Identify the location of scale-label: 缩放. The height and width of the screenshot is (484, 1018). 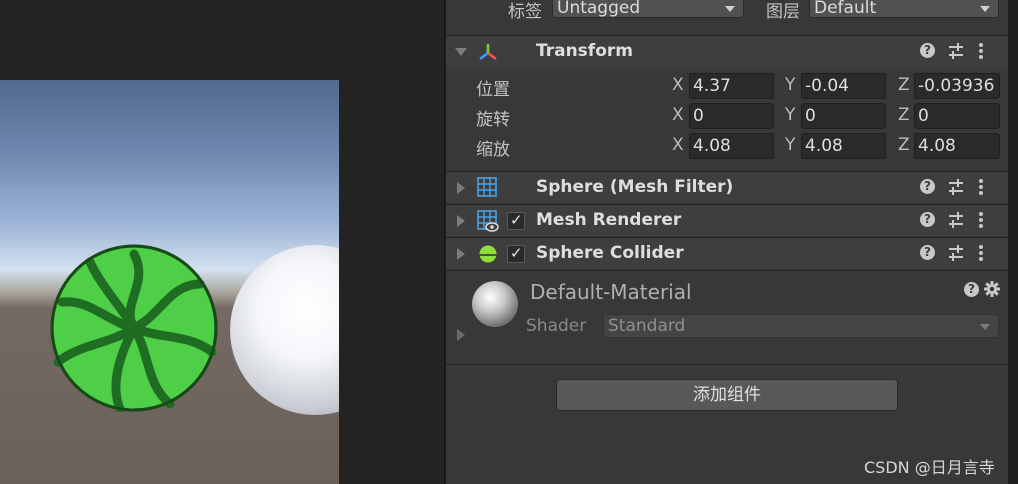
(493, 150).